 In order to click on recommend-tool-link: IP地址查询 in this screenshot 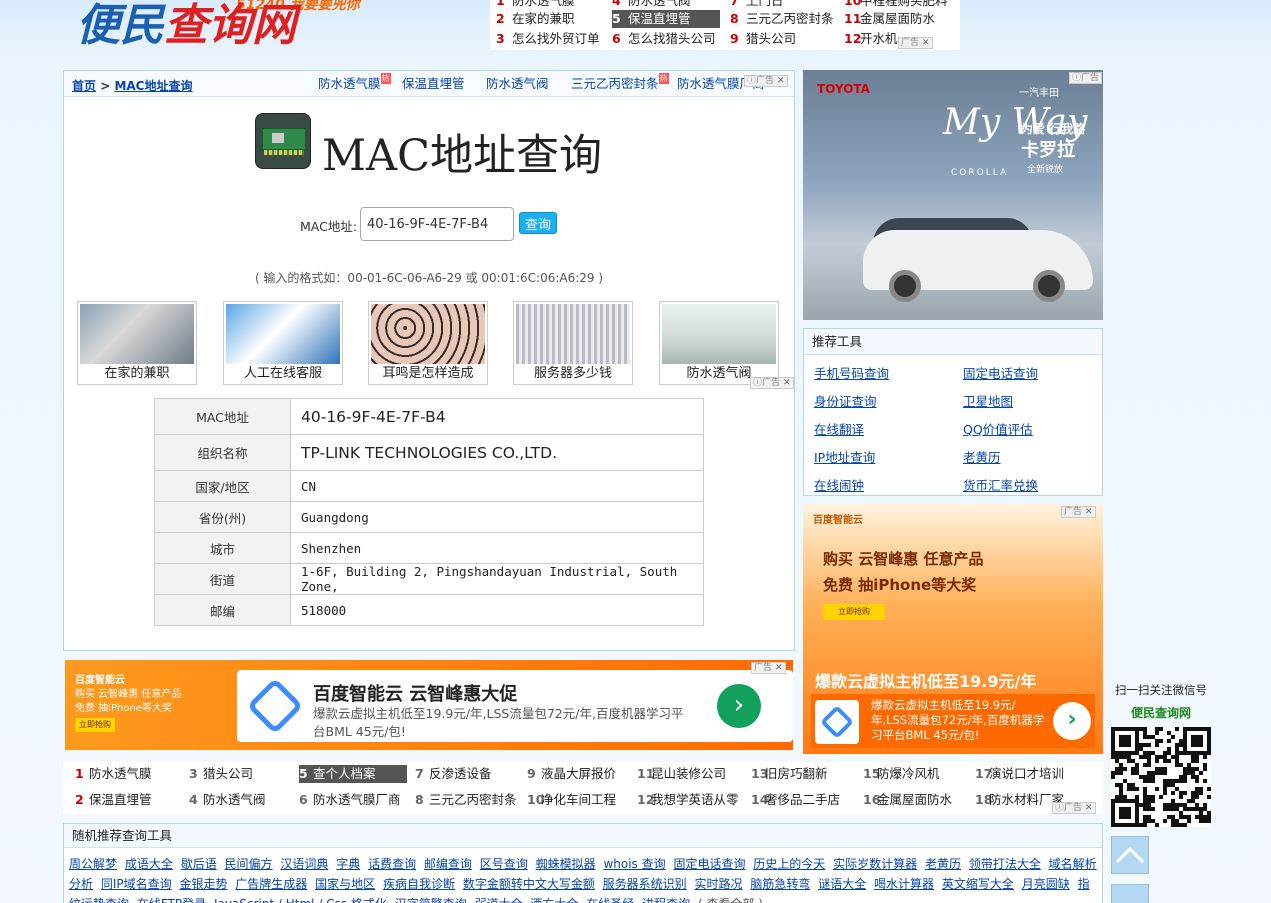, I will do `click(844, 456)`.